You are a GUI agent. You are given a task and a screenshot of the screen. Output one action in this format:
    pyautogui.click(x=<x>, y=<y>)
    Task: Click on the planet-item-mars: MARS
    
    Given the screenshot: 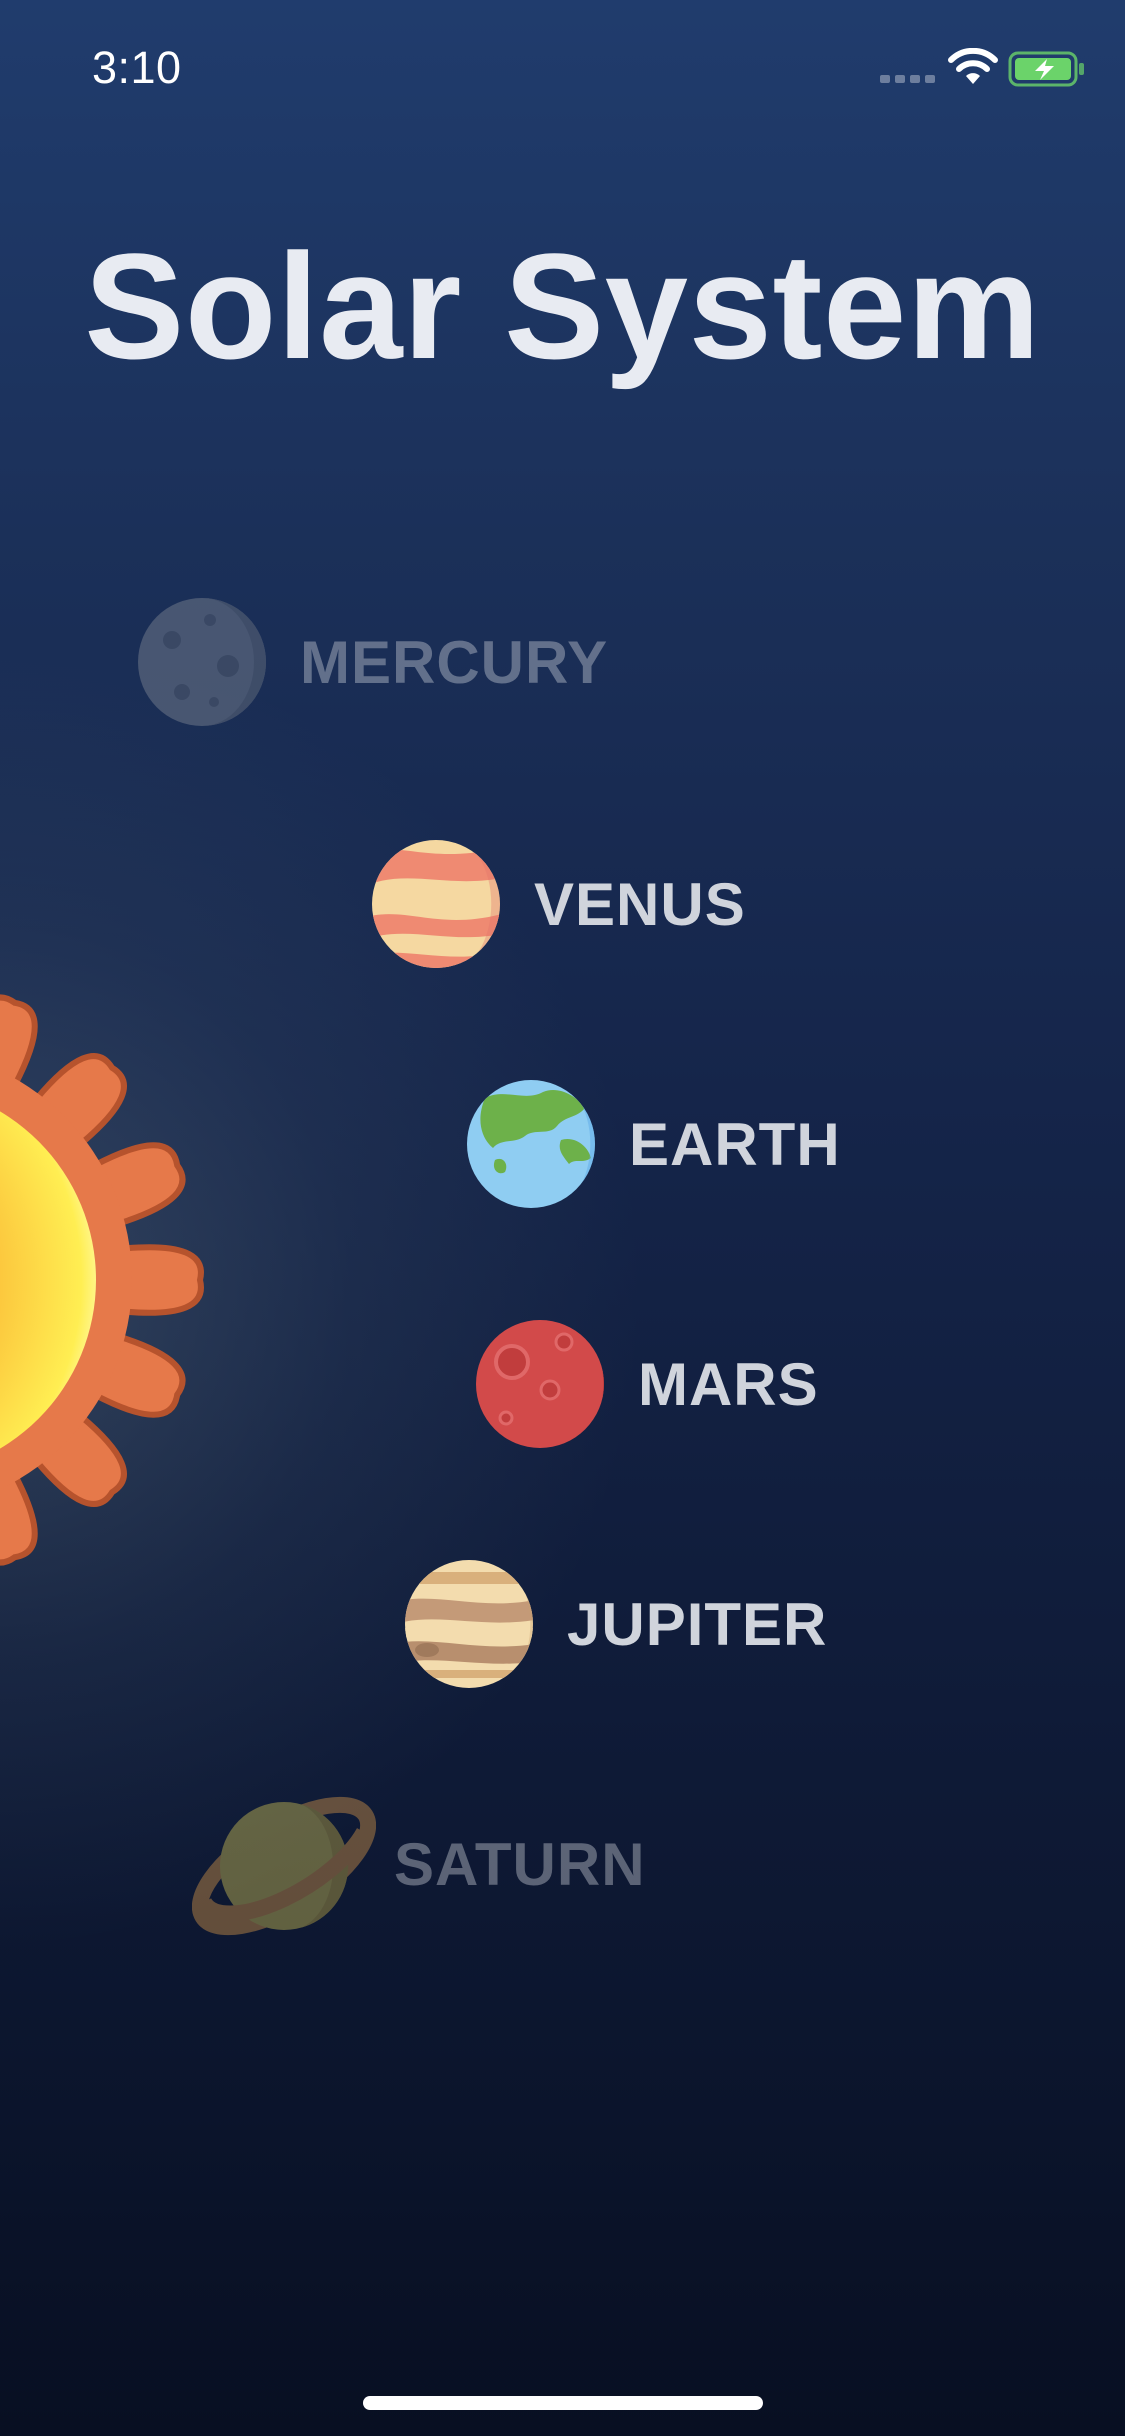 What is the action you would take?
    pyautogui.click(x=646, y=1384)
    